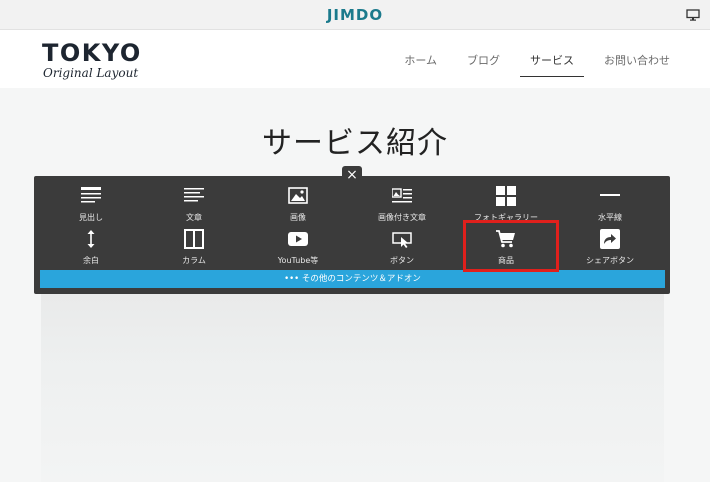 This screenshot has width=710, height=482. Describe the element at coordinates (402, 207) in the screenshot. I see `tool-image-text: 画像付き文章` at that location.